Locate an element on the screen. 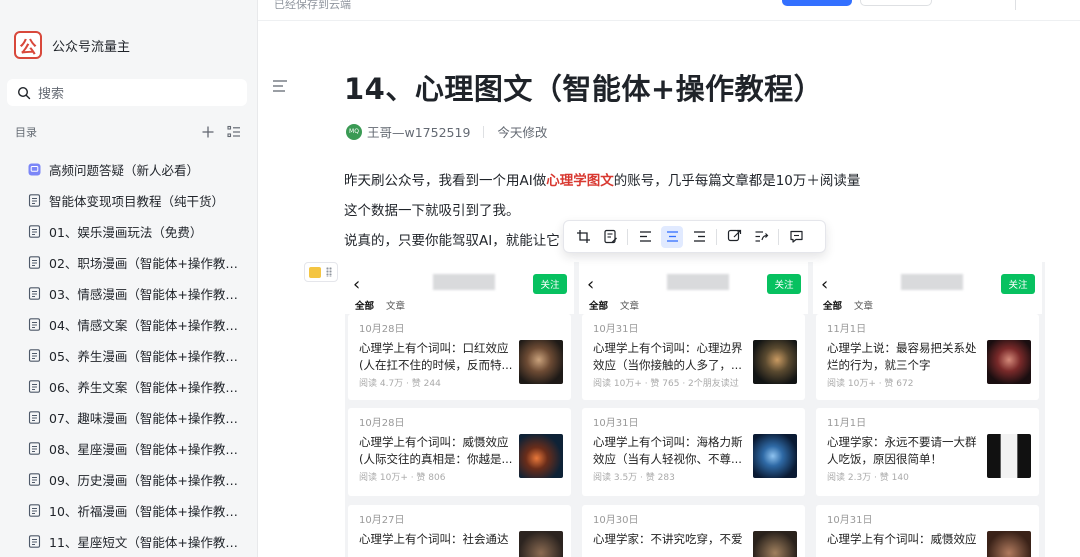  article-date: 10月28日 is located at coordinates (382, 423).